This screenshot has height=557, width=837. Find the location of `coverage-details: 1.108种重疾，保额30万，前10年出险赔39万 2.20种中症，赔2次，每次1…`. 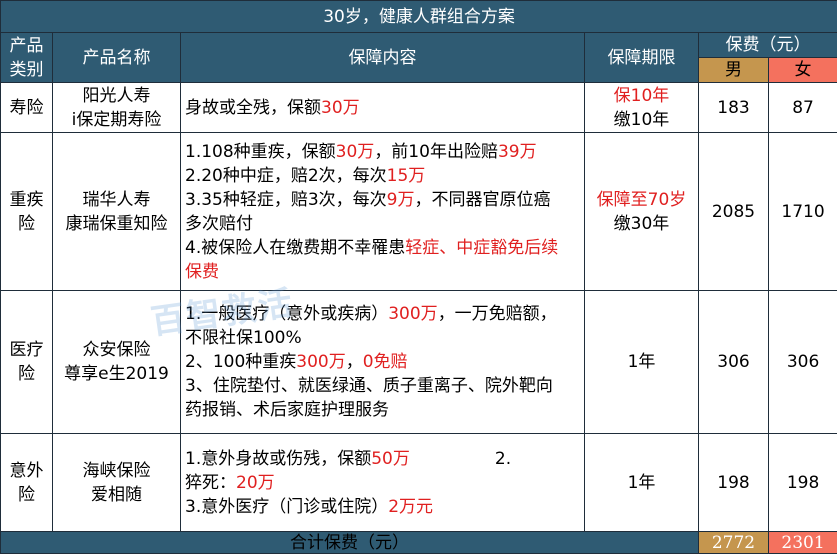

coverage-details: 1.108种重疾，保额30万，前10年出险赔39万 2.20种中症，赔2次，每次1… is located at coordinates (382, 211).